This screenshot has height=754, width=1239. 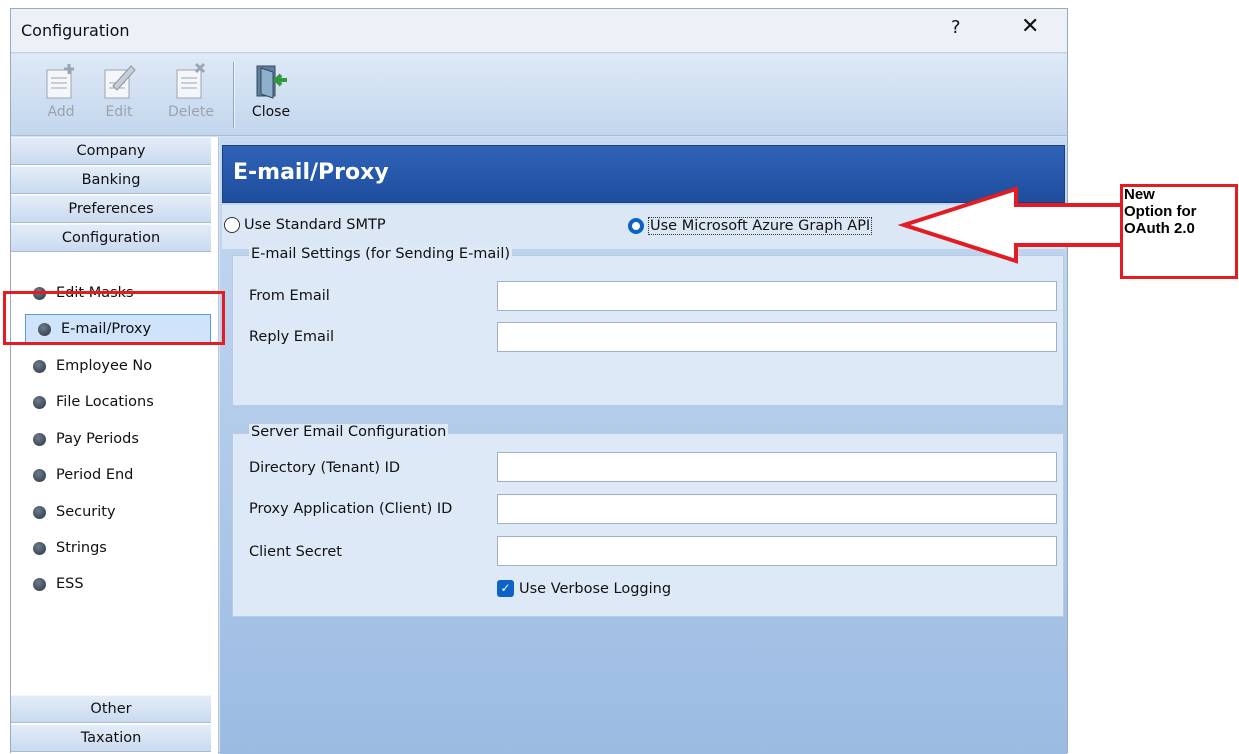 I want to click on azure-graph-radio: Use Microsoft Azure Graph API, so click(x=750, y=226).